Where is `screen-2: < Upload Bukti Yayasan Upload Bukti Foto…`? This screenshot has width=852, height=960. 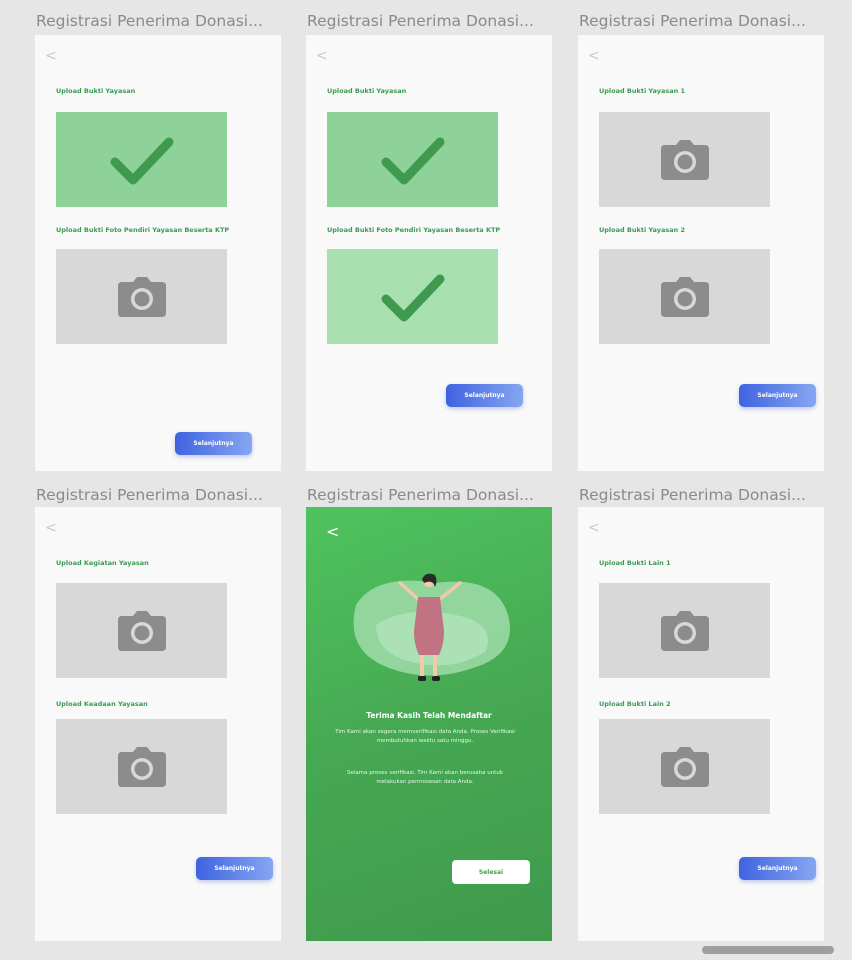
screen-2: < Upload Bukti Yayasan Upload Bukti Foto… is located at coordinates (429, 253).